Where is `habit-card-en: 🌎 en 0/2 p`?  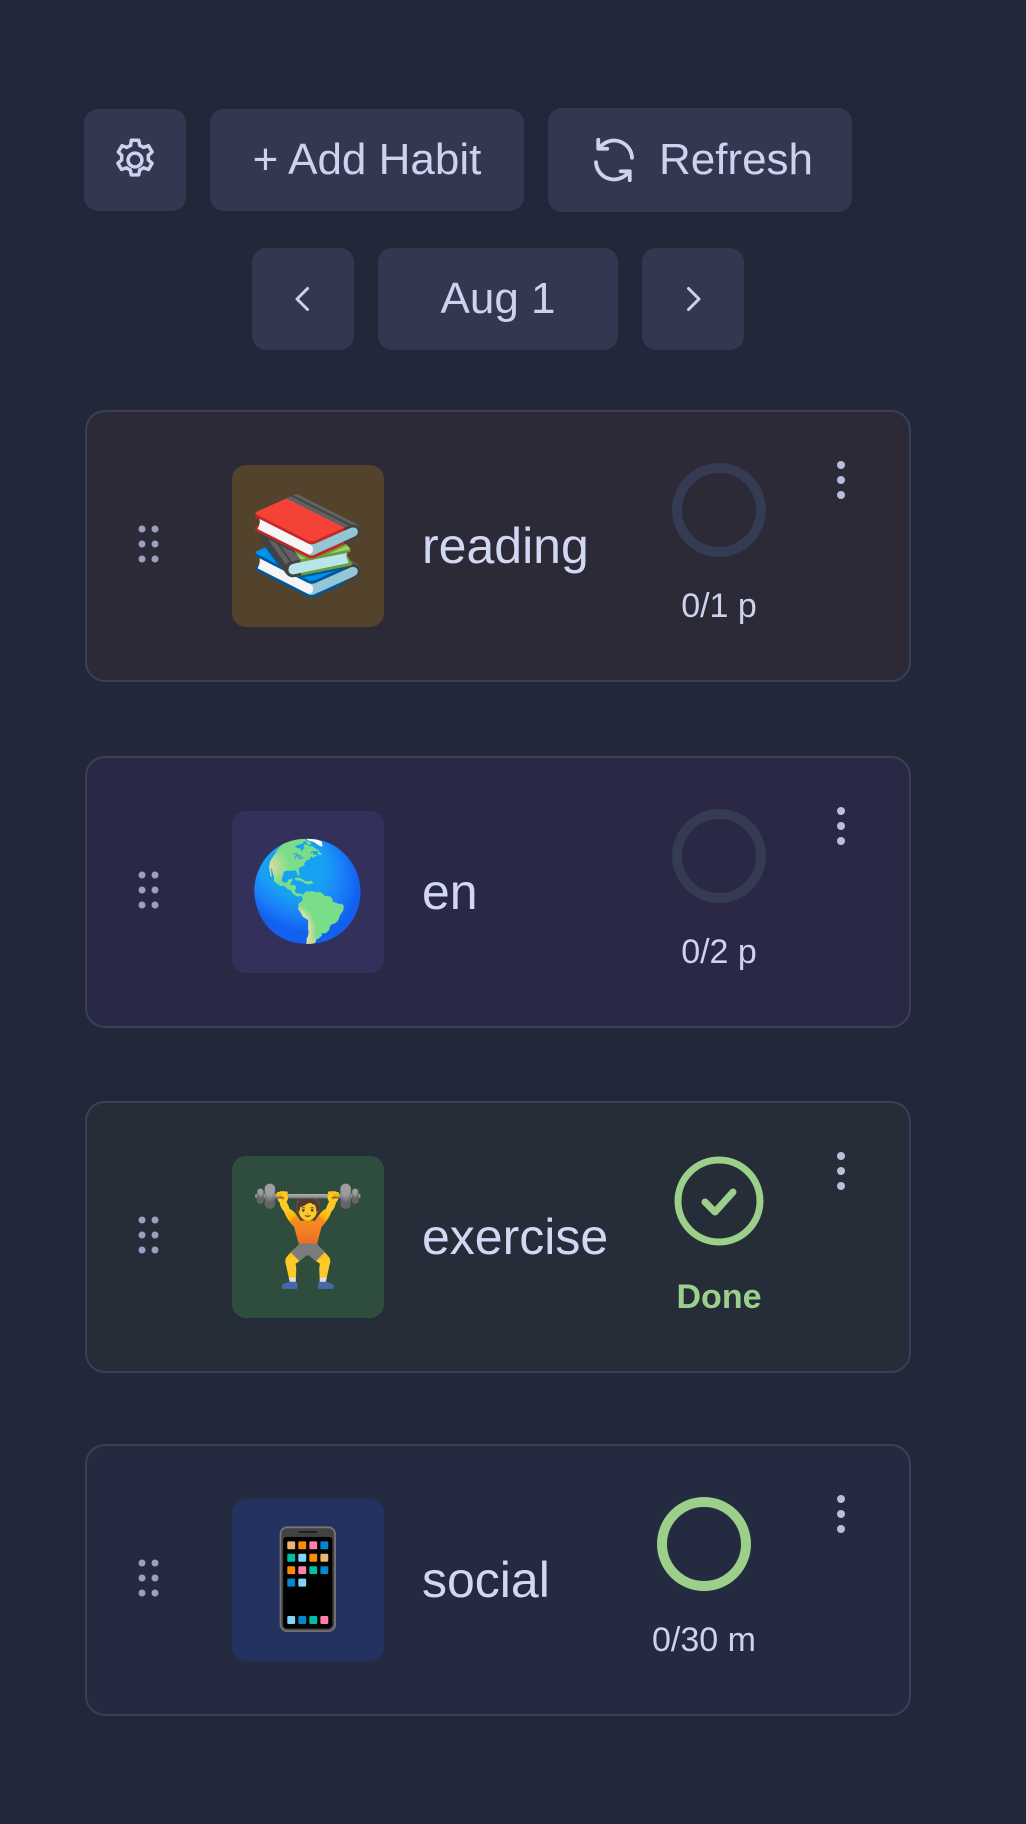
habit-card-en: 🌎 en 0/2 p is located at coordinates (498, 892).